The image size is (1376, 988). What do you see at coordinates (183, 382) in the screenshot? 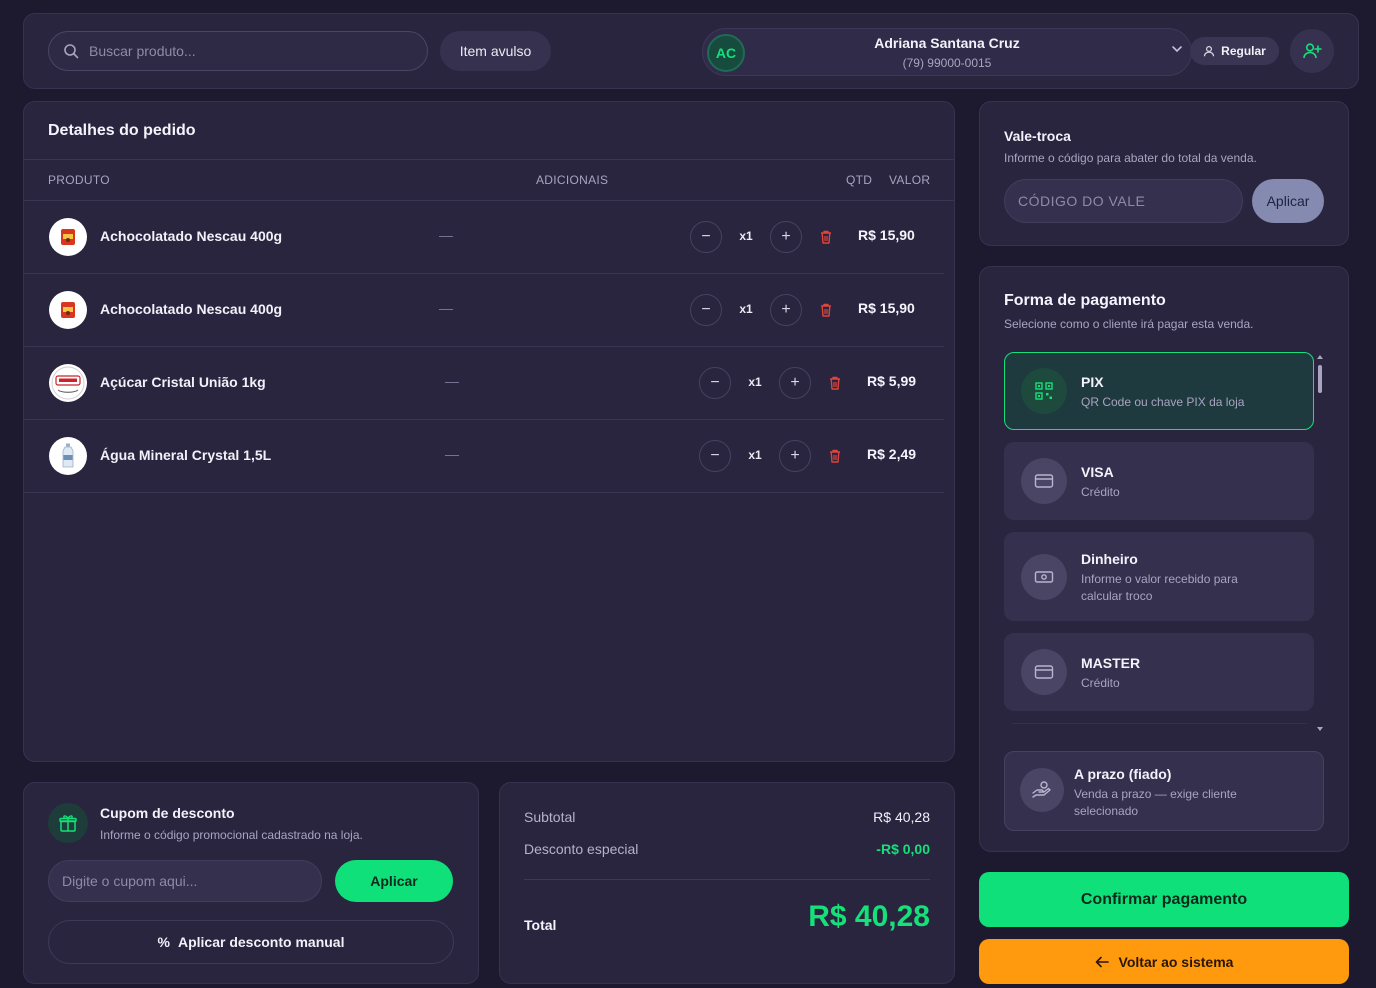
I see `product-name: Açúcar Cristal União 1kg` at bounding box center [183, 382].